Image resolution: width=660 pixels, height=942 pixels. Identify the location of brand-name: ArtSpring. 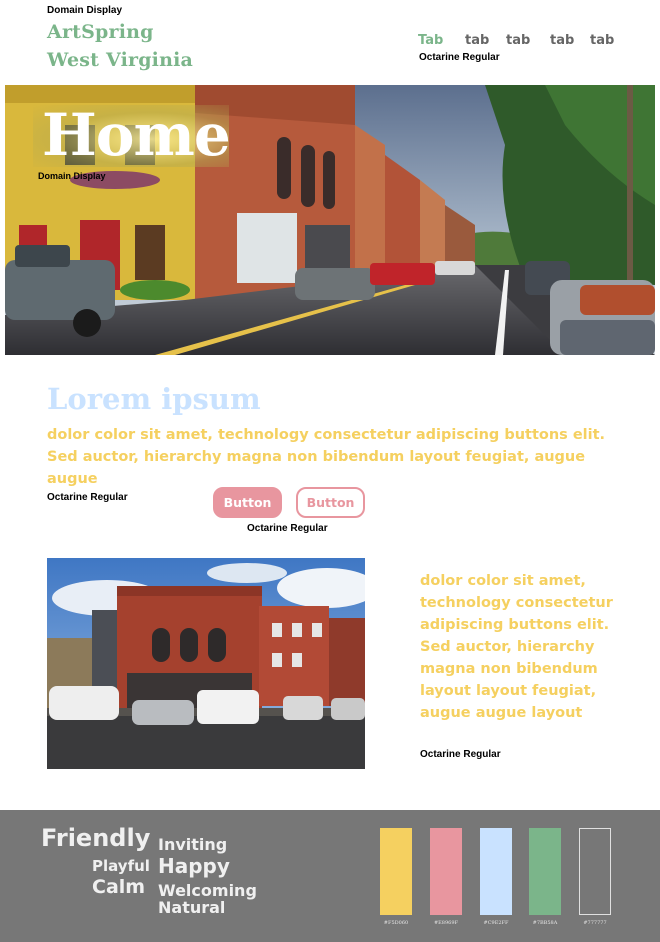
(100, 32).